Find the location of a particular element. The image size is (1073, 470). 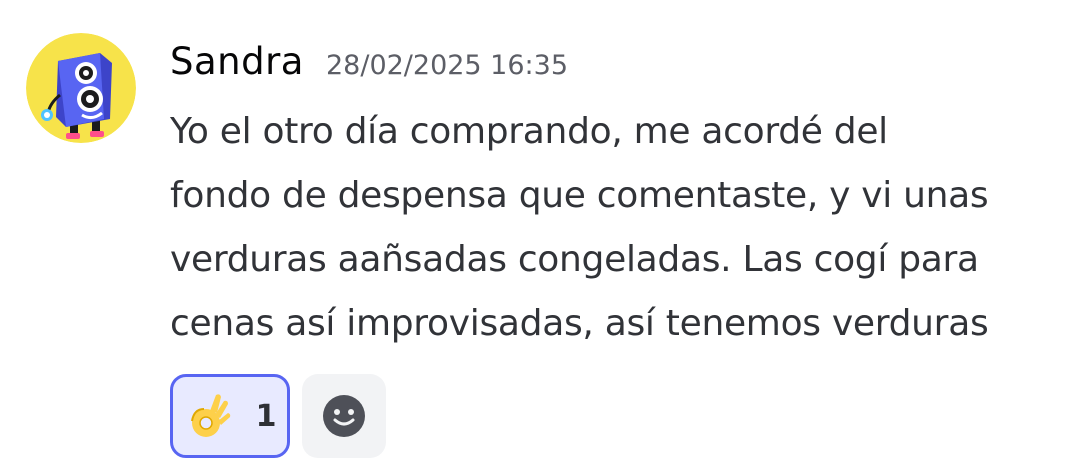

smiley-add-reaction-icon is located at coordinates (344, 416).